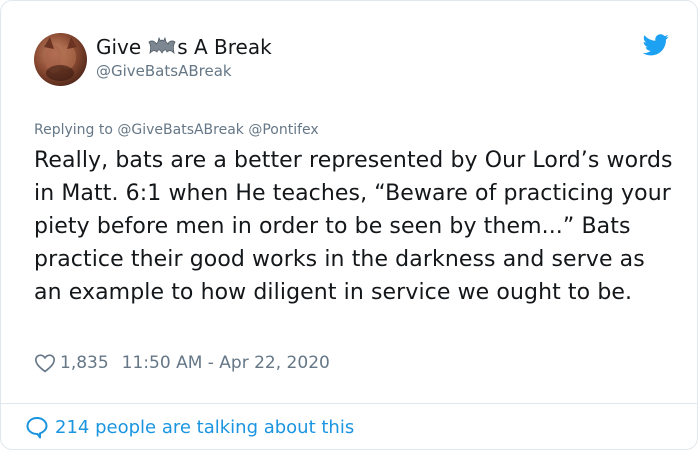 This screenshot has width=700, height=452. I want to click on like-count: 1,835, so click(84, 363).